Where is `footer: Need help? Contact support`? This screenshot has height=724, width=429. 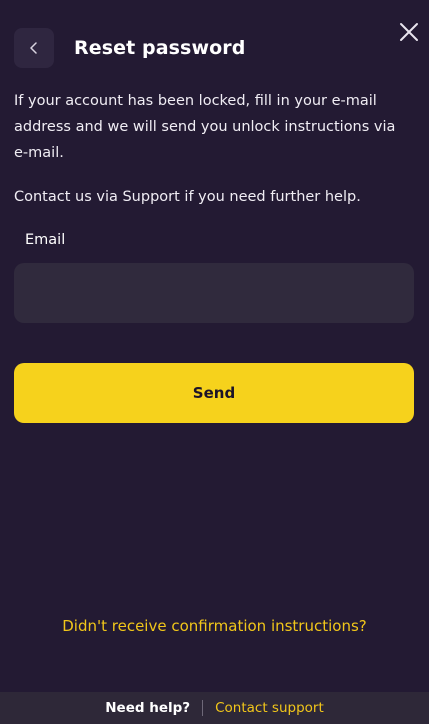
footer: Need help? Contact support is located at coordinates (214, 708).